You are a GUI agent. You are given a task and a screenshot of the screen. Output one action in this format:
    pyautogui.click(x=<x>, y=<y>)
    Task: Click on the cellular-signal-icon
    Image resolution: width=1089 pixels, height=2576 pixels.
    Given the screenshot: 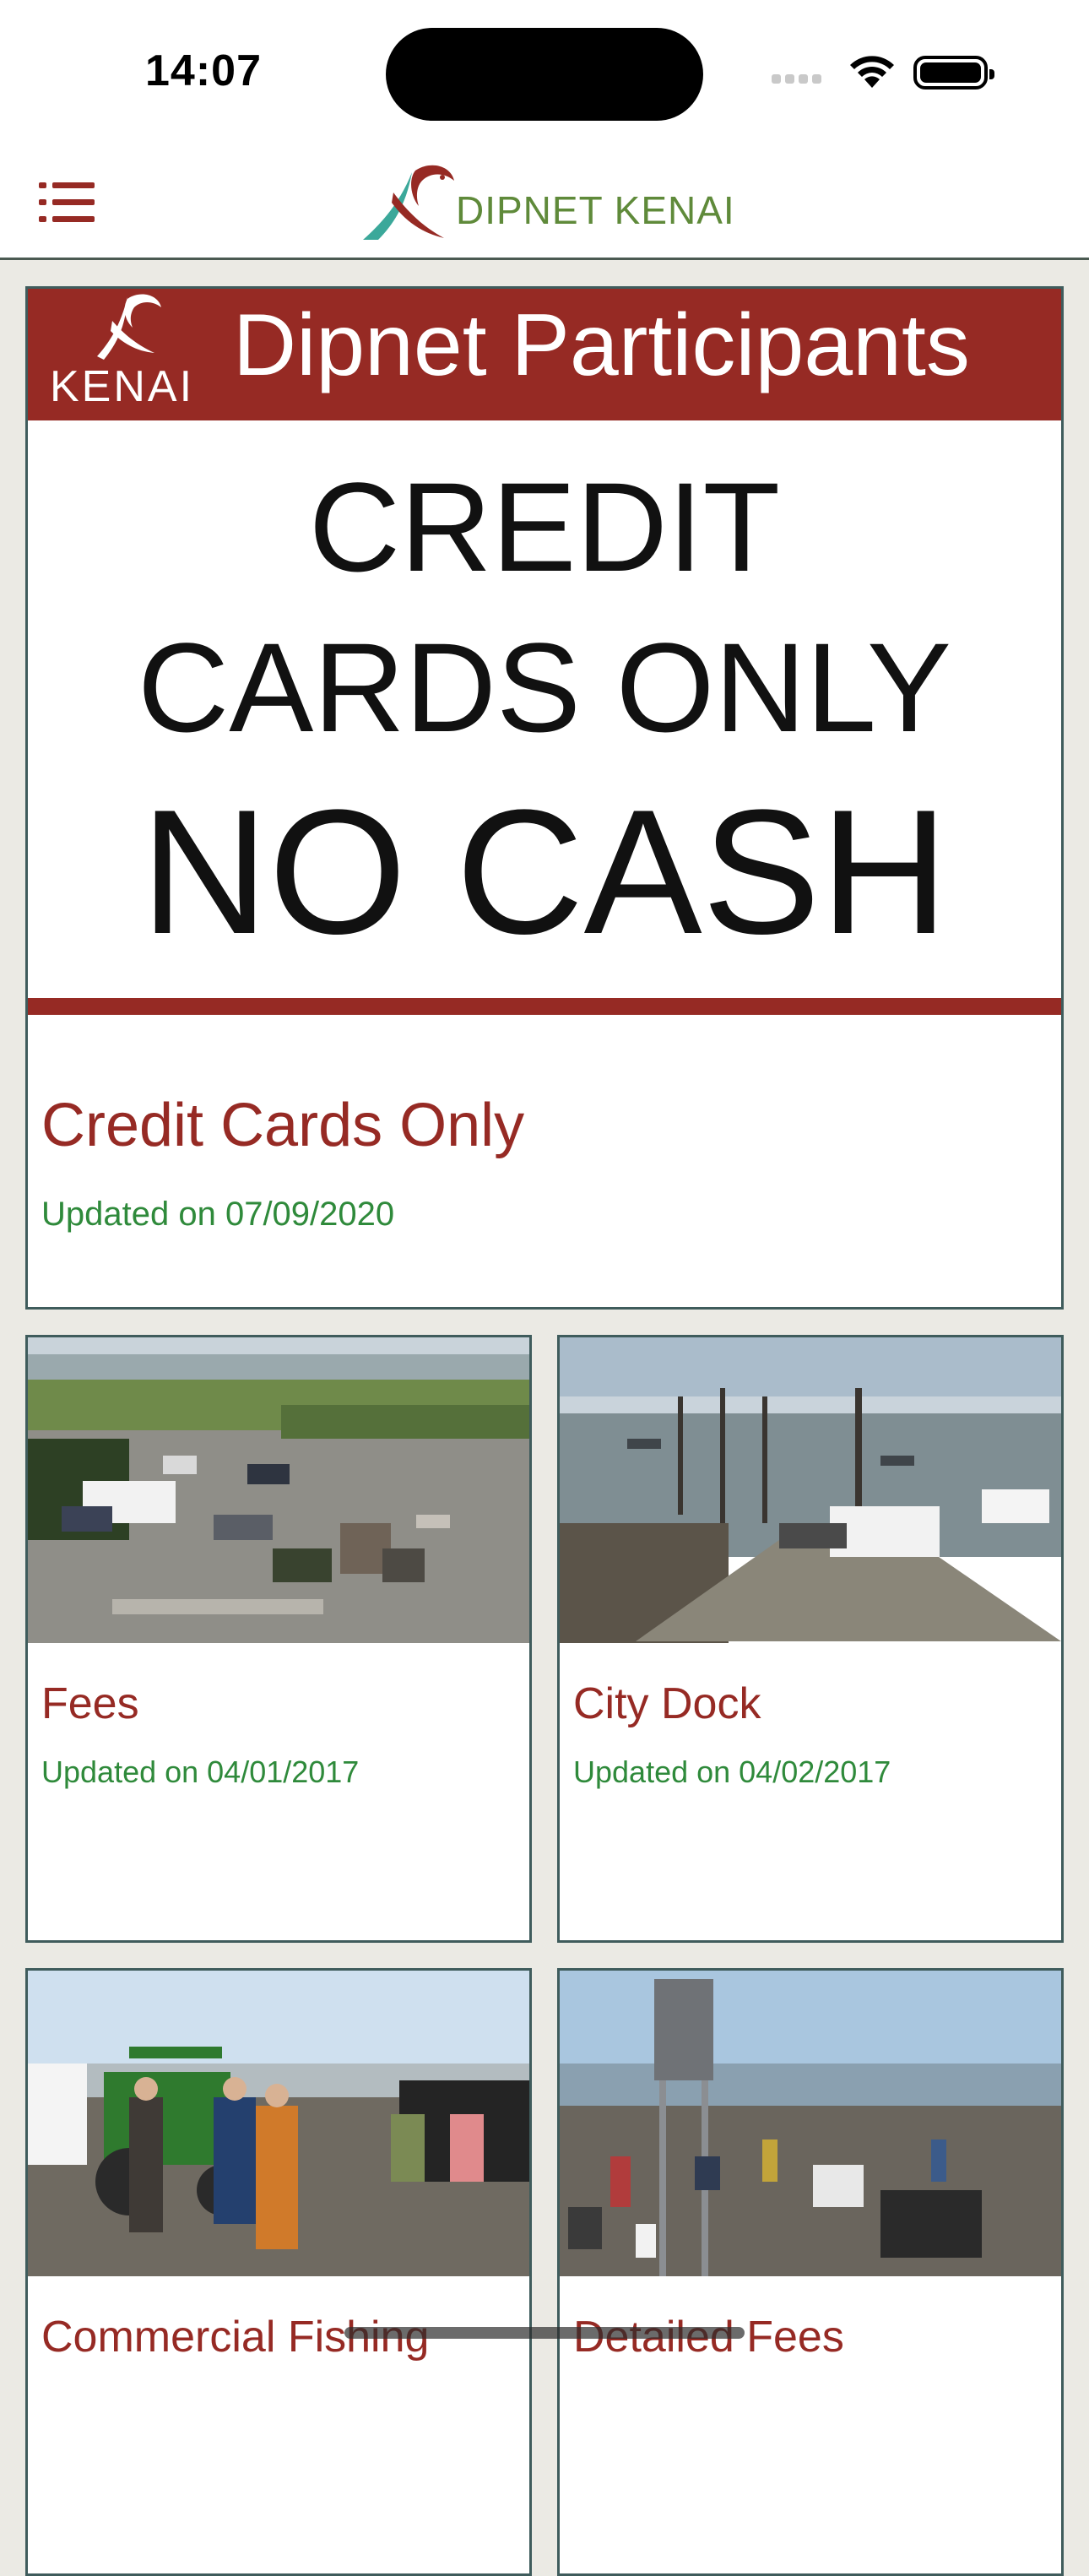 What is the action you would take?
    pyautogui.click(x=799, y=80)
    